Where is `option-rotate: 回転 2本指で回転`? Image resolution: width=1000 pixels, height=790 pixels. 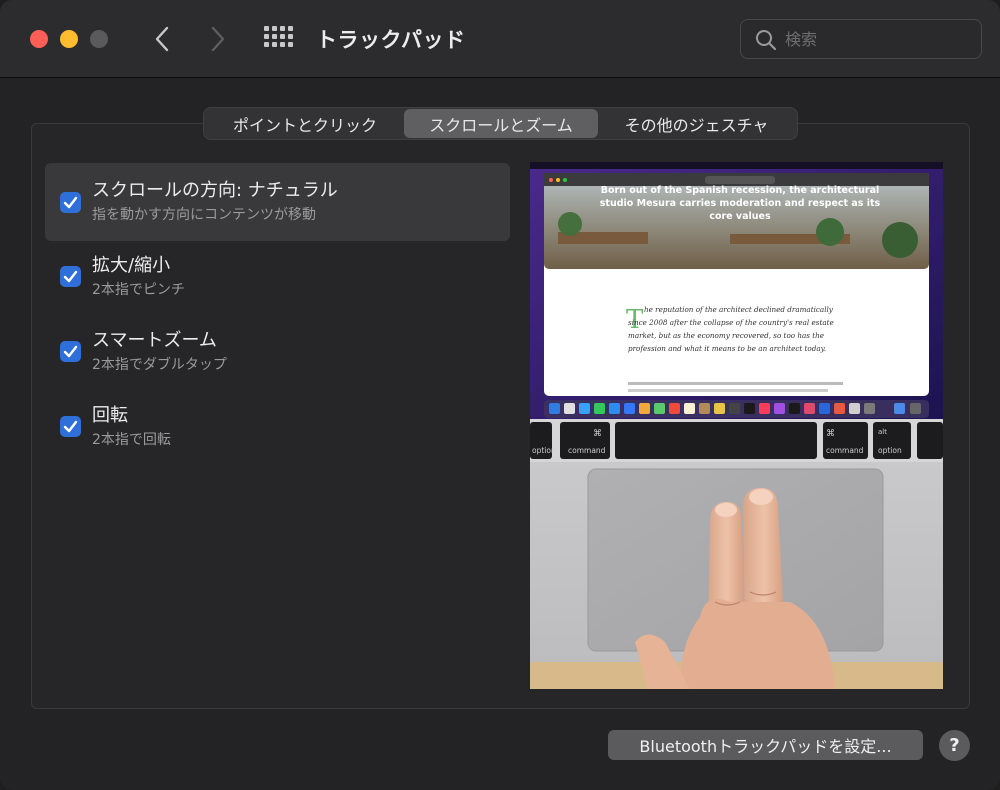 option-rotate: 回転 2本指で回転 is located at coordinates (277, 427).